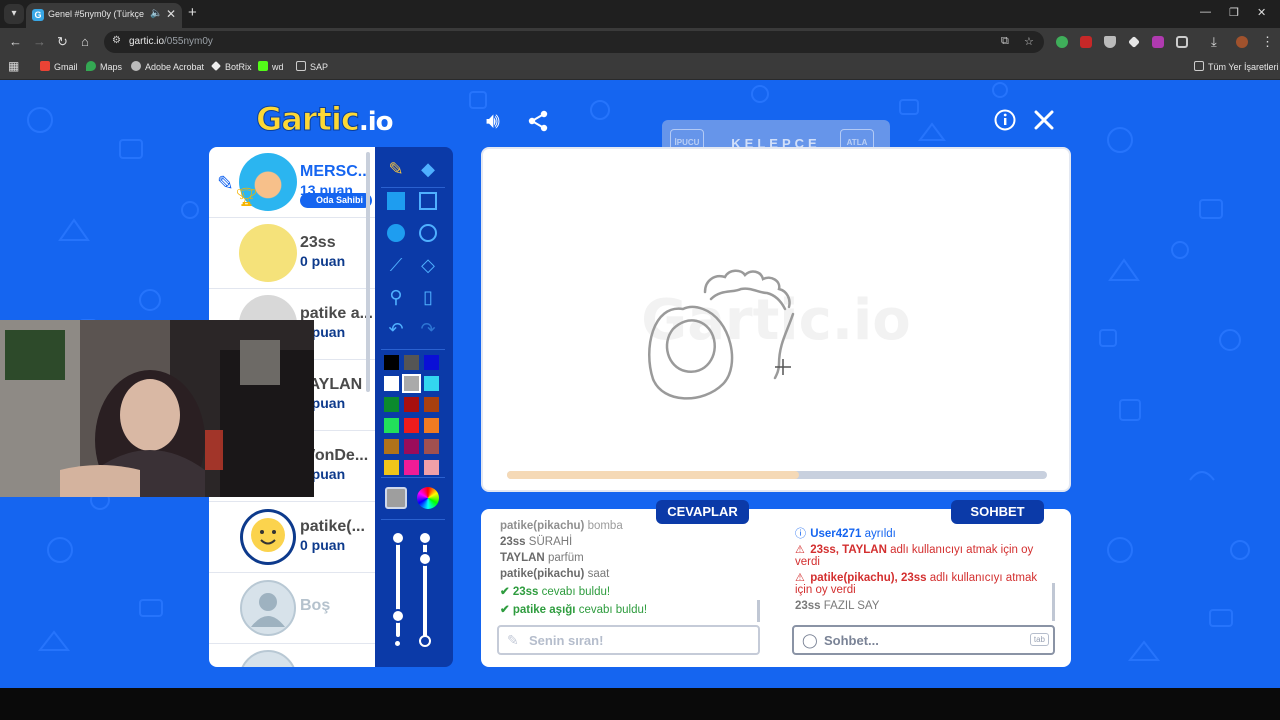  I want to click on speaker-icon: 🔊︎, so click(493, 121).